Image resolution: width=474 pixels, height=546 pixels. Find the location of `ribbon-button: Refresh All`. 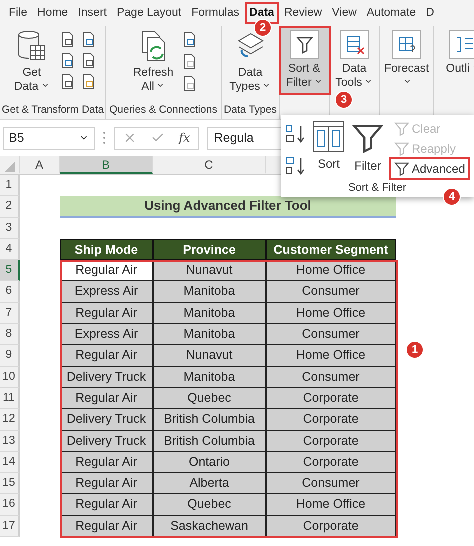

ribbon-button: Refresh All is located at coordinates (154, 62).